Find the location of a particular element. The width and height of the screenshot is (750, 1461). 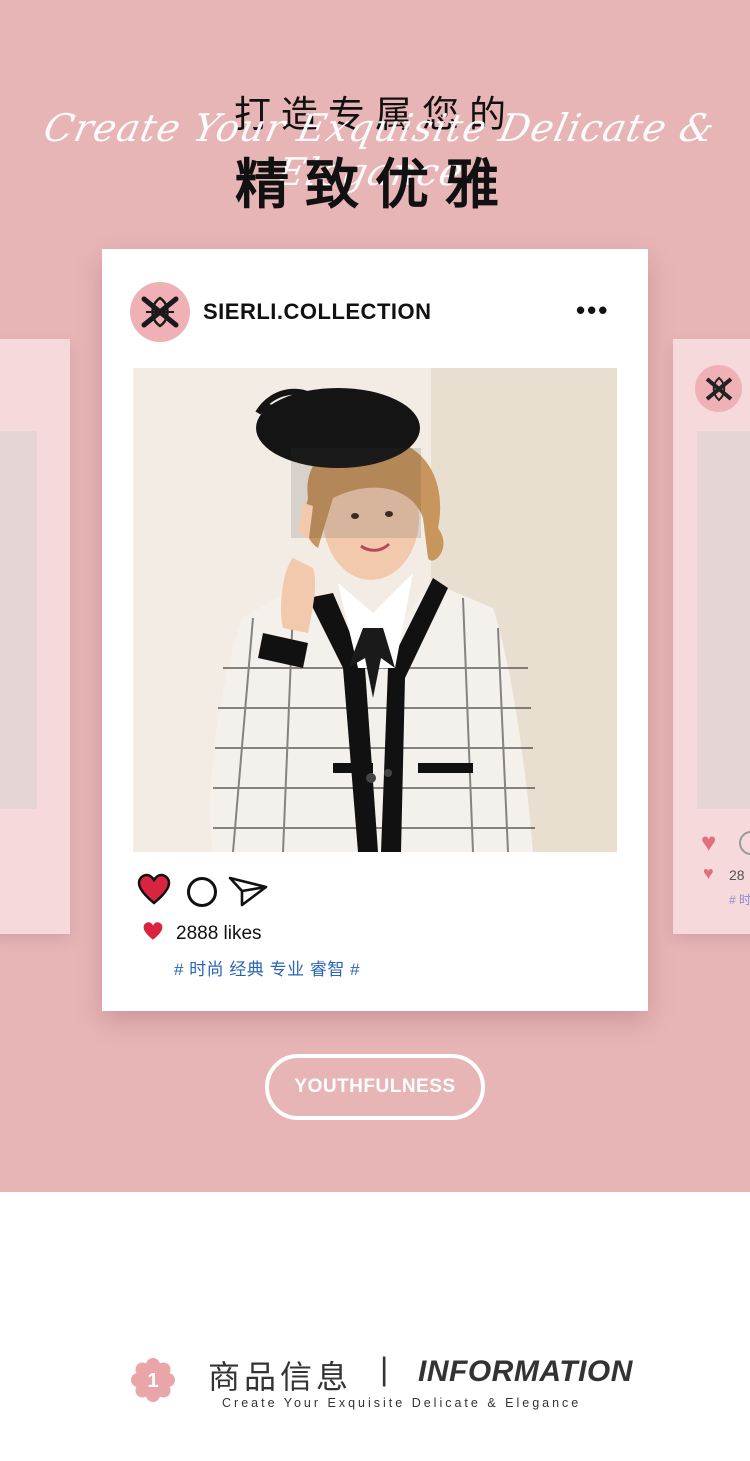

info-title-en: INFORMATION is located at coordinates (525, 1371).